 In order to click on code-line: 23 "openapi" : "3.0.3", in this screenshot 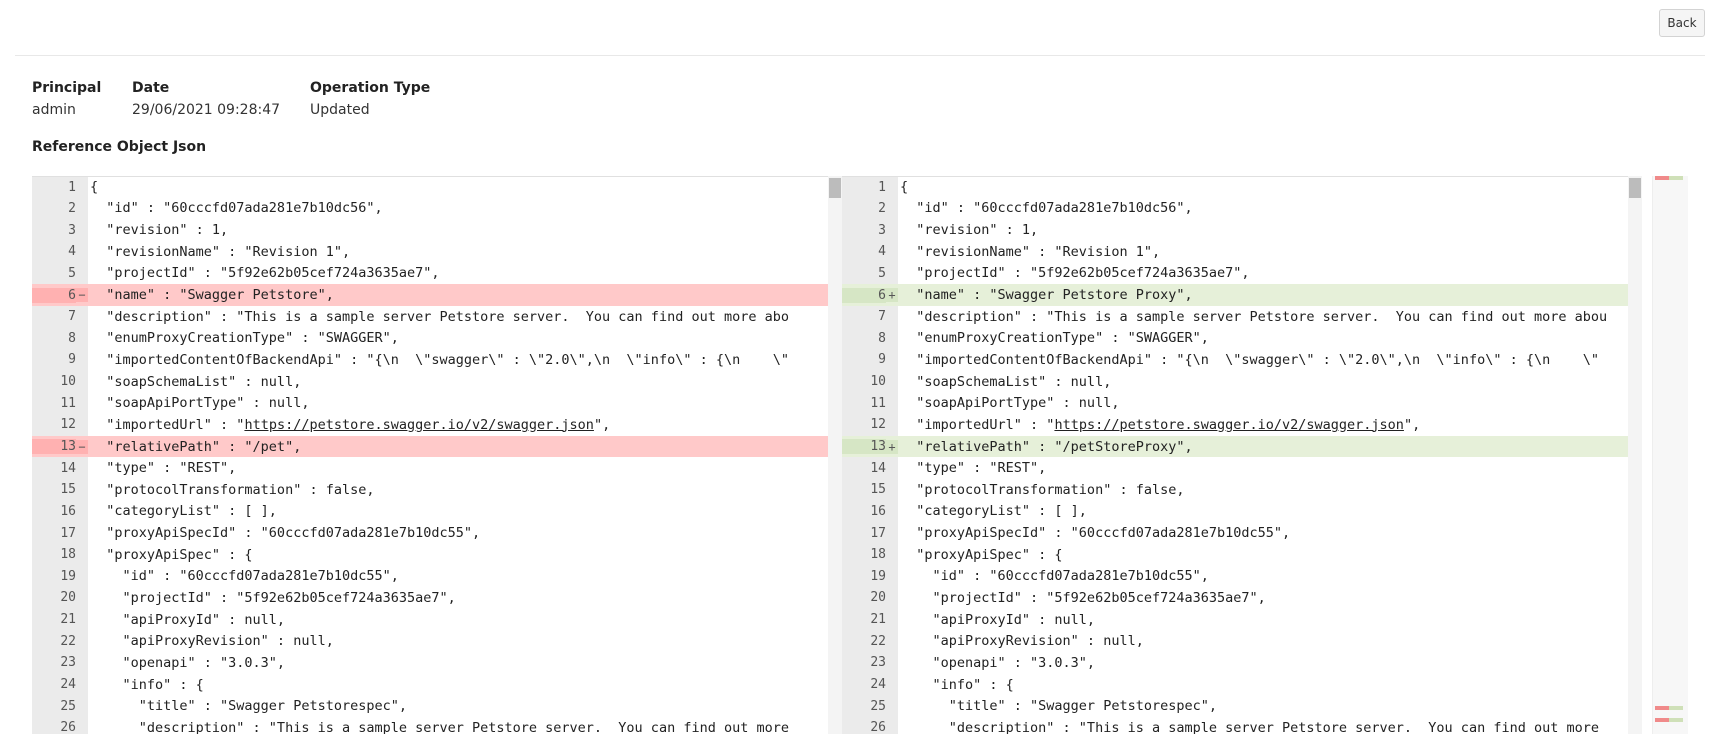, I will do `click(1242, 663)`.